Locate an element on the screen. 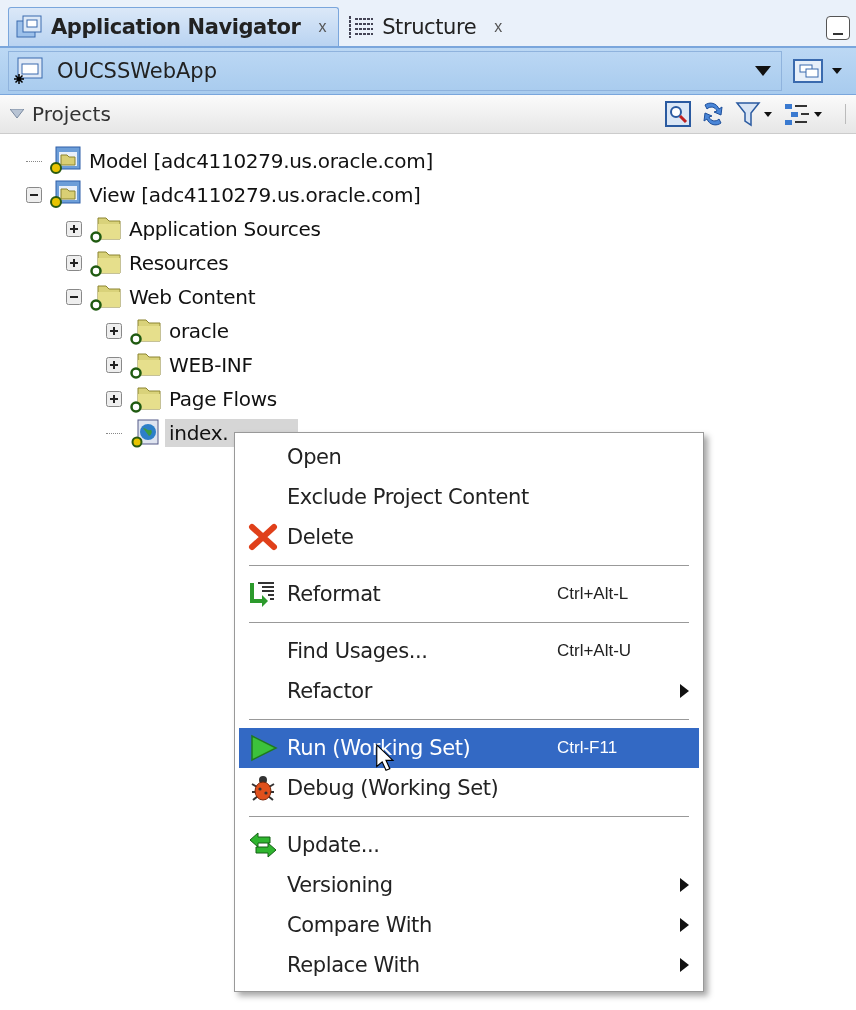  tree-item: Resources is located at coordinates (179, 263).